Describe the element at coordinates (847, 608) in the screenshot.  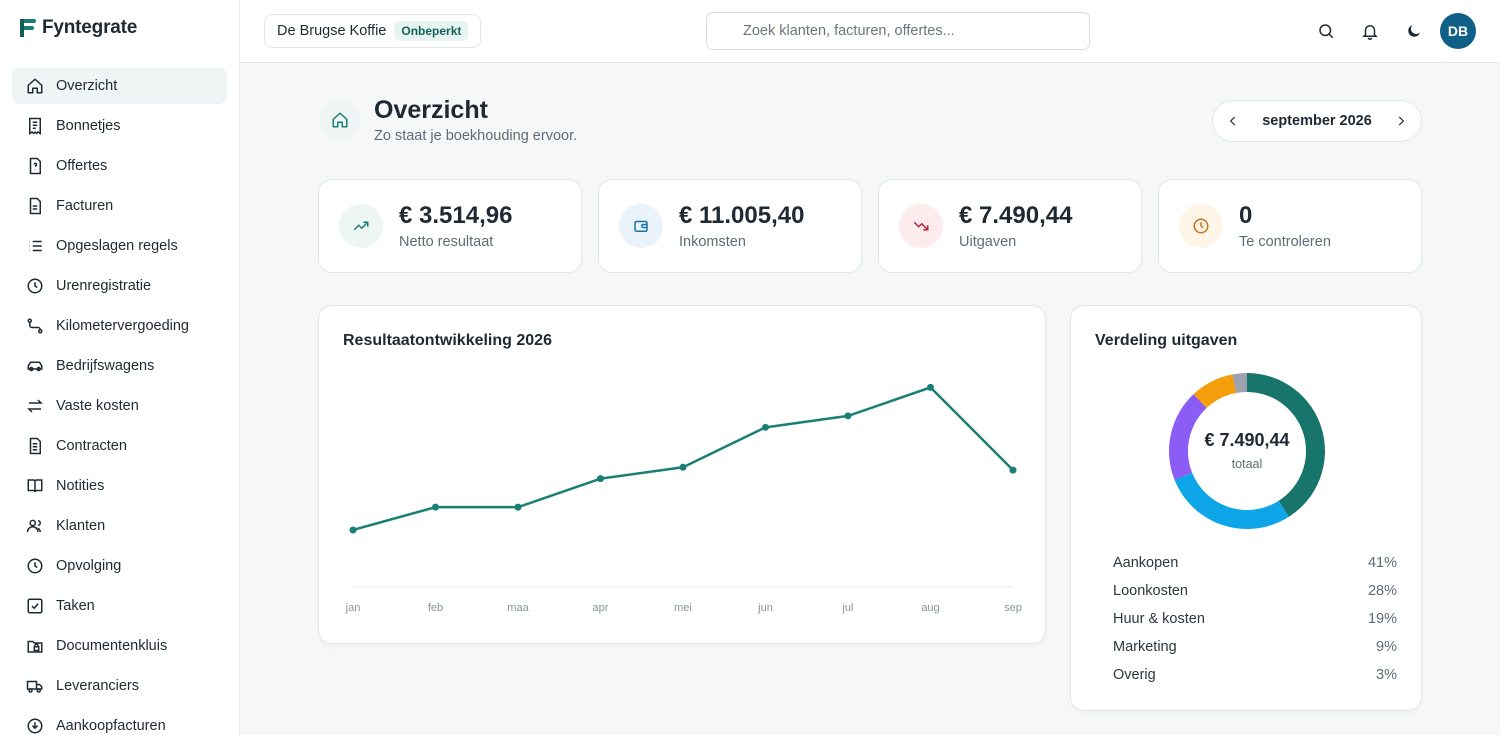
I see `x-tick-label: jul` at that location.